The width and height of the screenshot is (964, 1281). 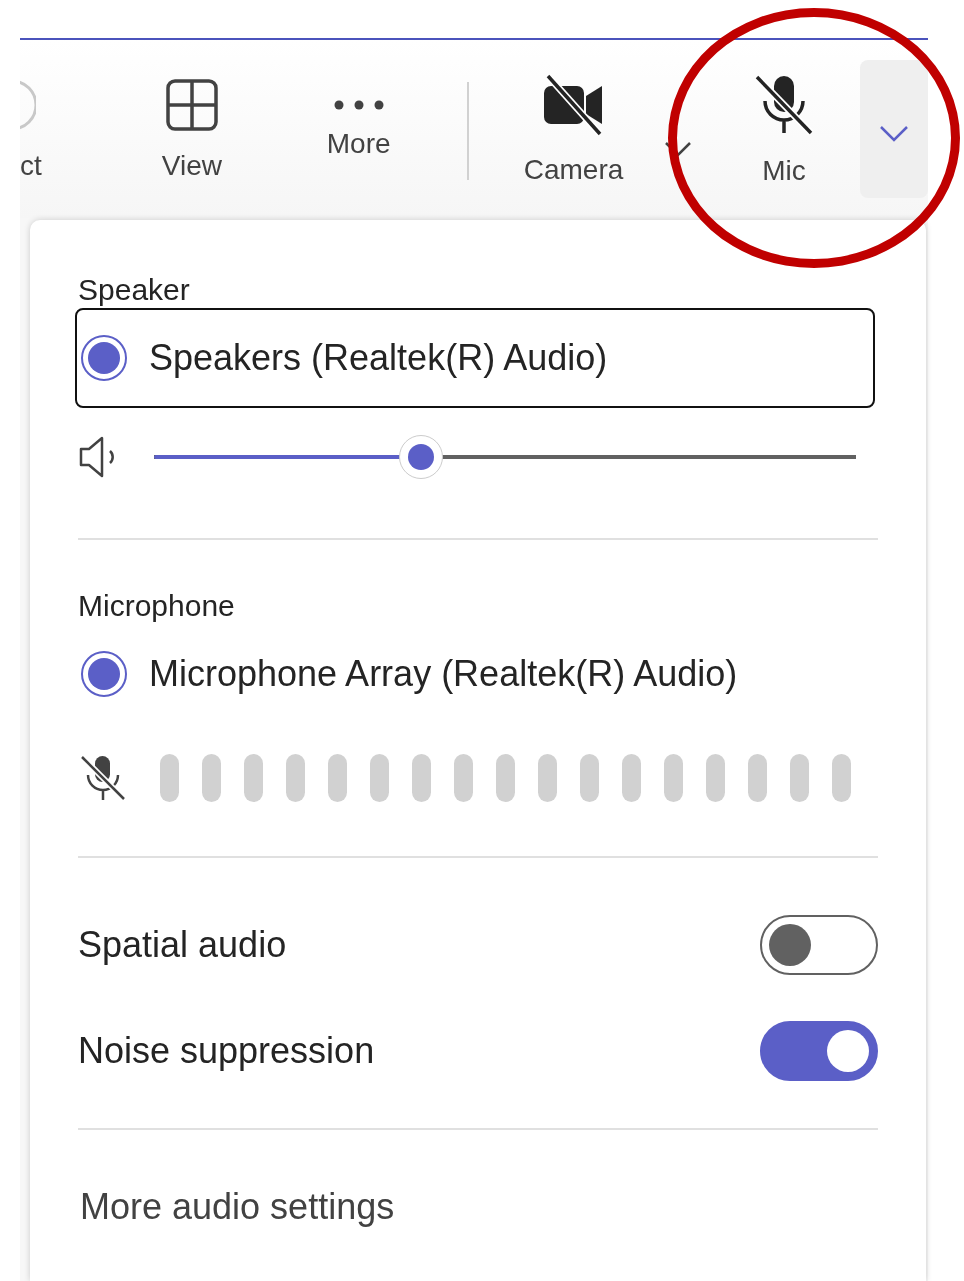 What do you see at coordinates (784, 105) in the screenshot?
I see `mic-off-icon` at bounding box center [784, 105].